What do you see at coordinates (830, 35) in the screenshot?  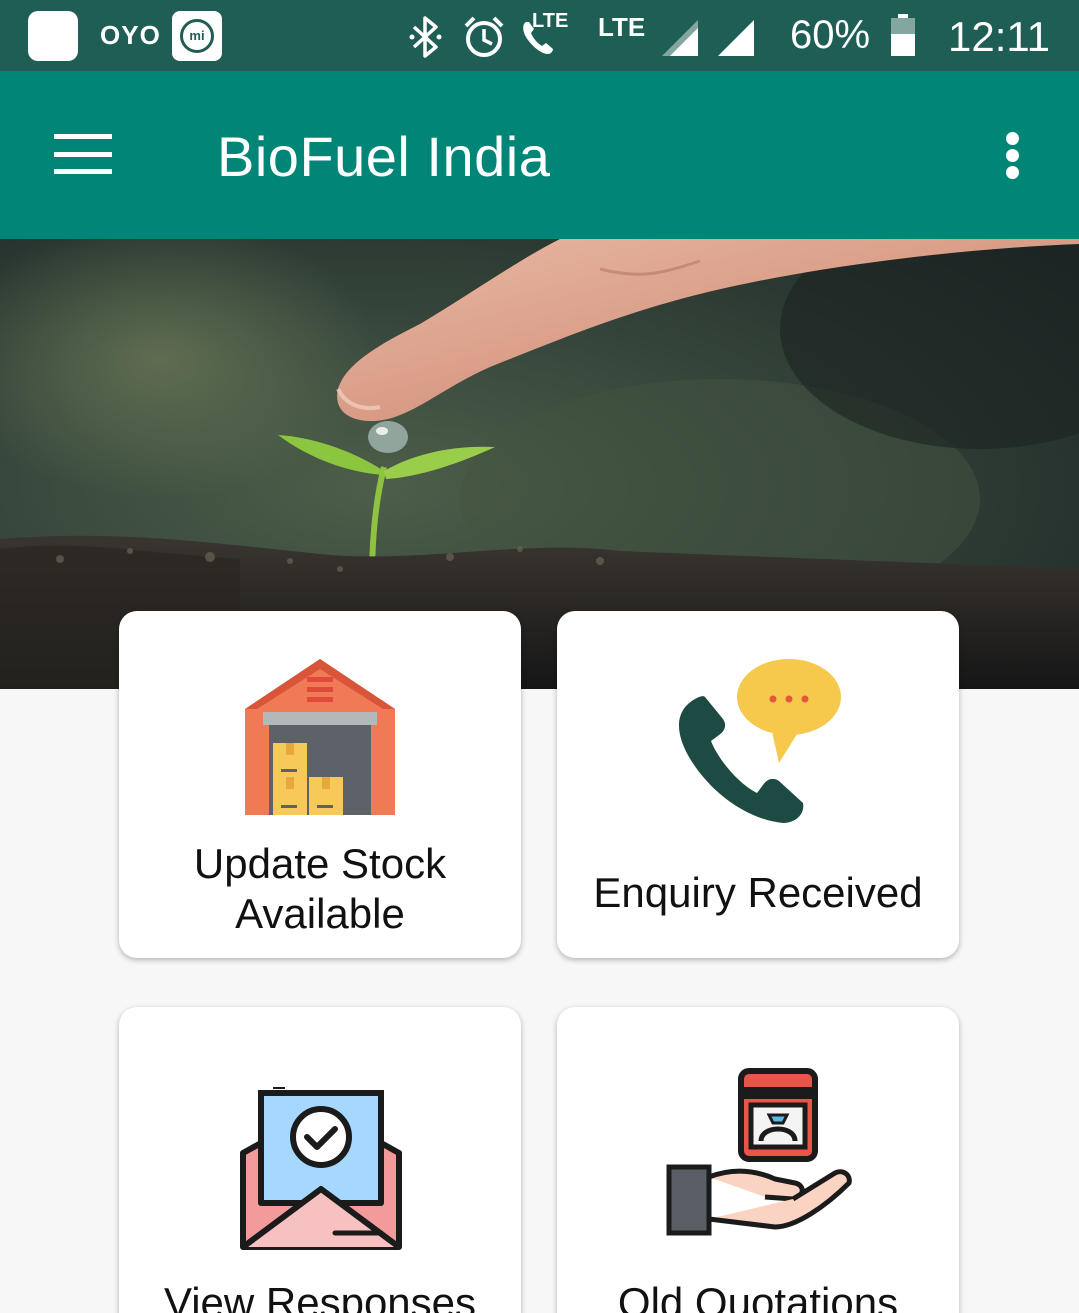 I see `battery-percent: 60%` at bounding box center [830, 35].